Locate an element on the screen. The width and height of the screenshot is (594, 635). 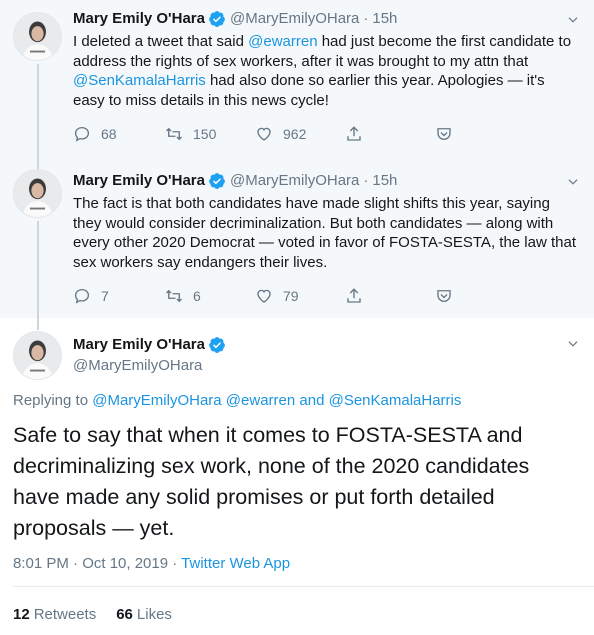
replying-to-label: Replying to is located at coordinates (51, 400).